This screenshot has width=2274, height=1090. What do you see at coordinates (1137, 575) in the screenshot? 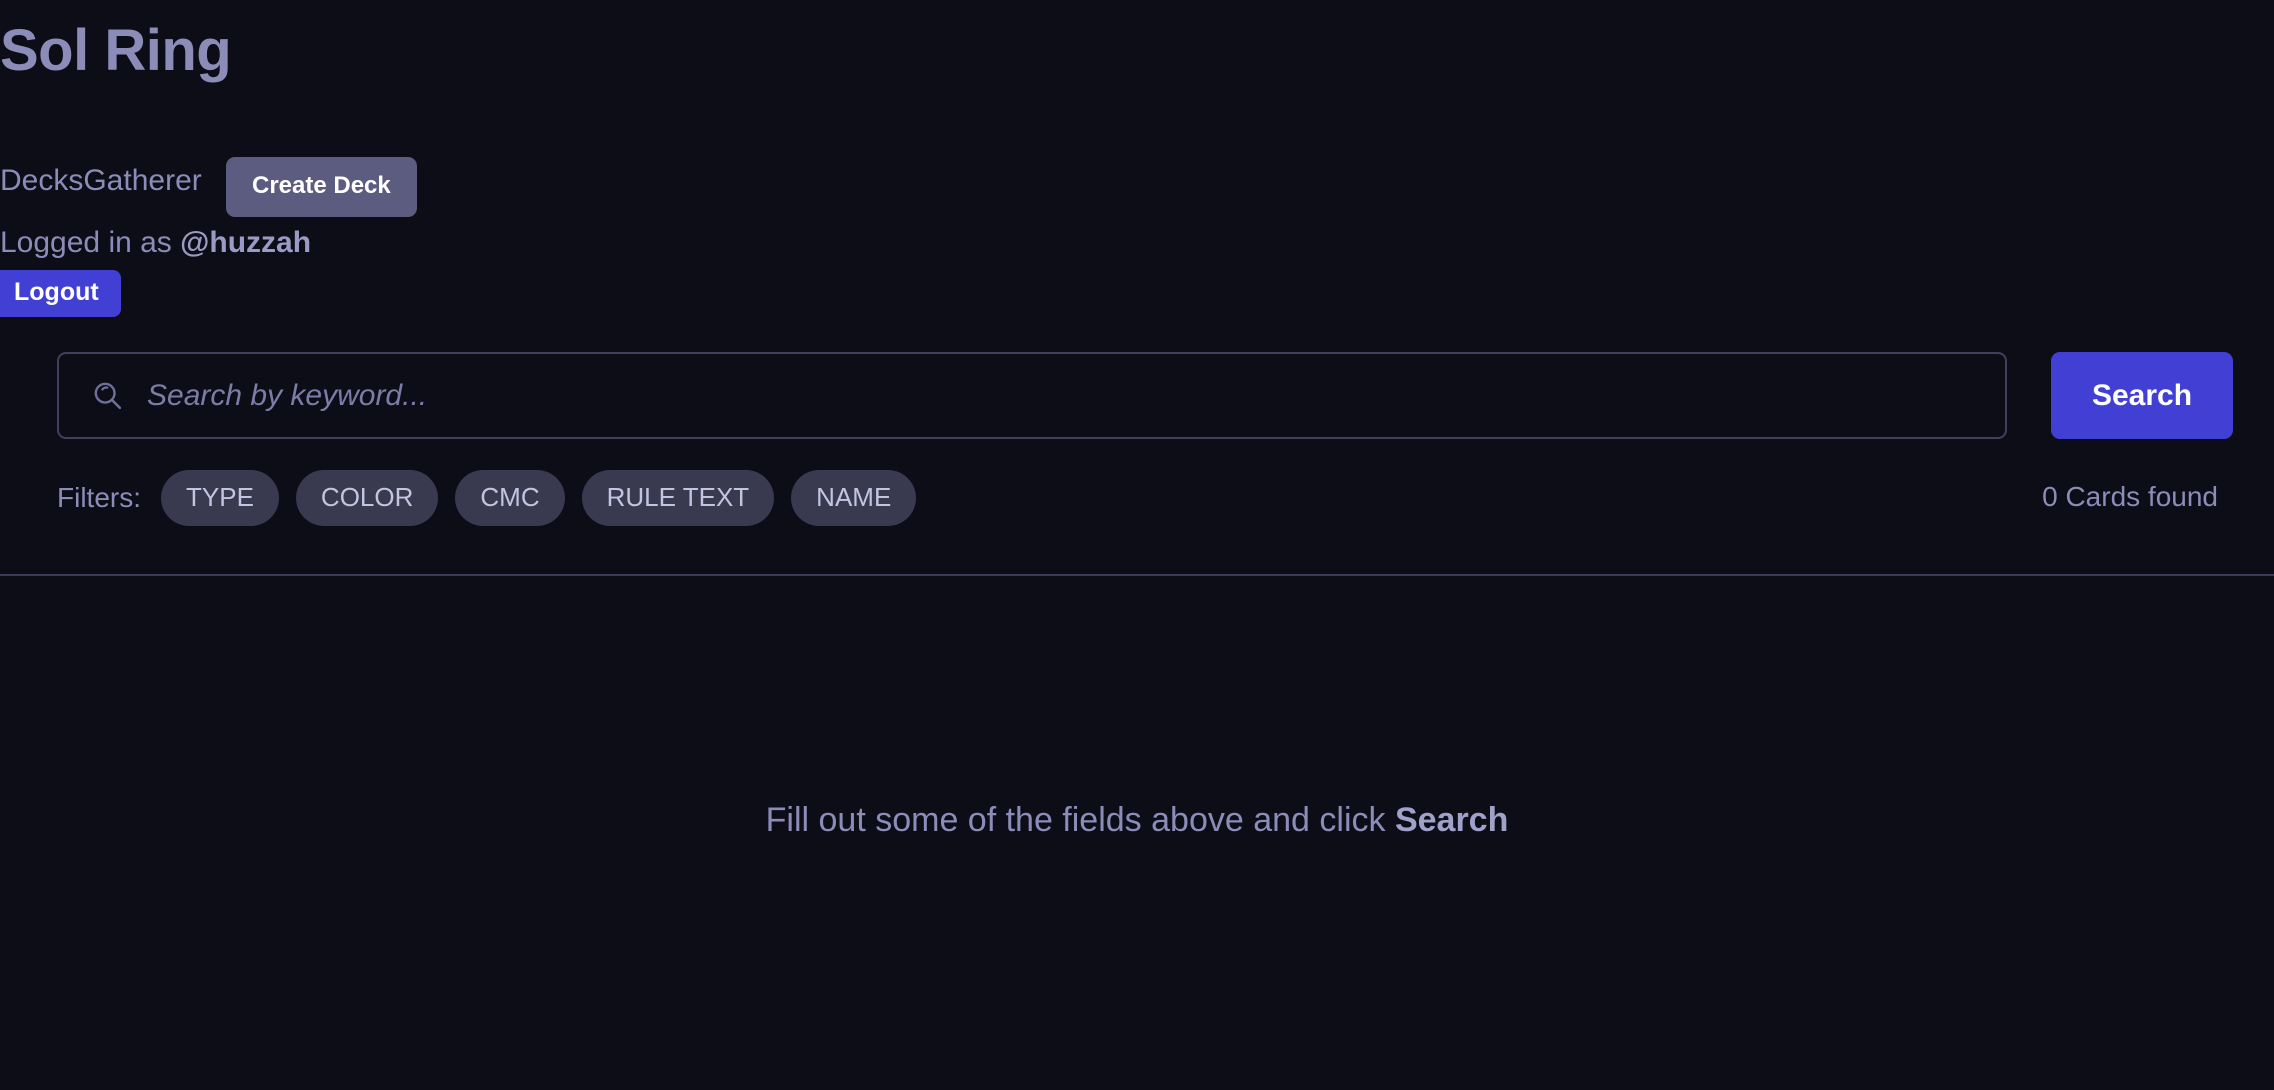
I see `section-divider` at bounding box center [1137, 575].